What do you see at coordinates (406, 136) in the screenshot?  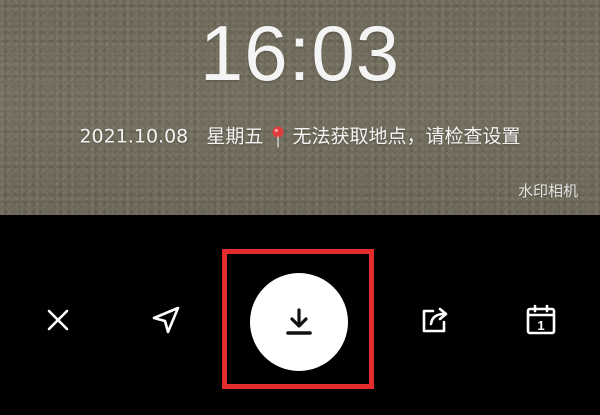 I see `watermark-location-message: 无法获取地点，请检查设置` at bounding box center [406, 136].